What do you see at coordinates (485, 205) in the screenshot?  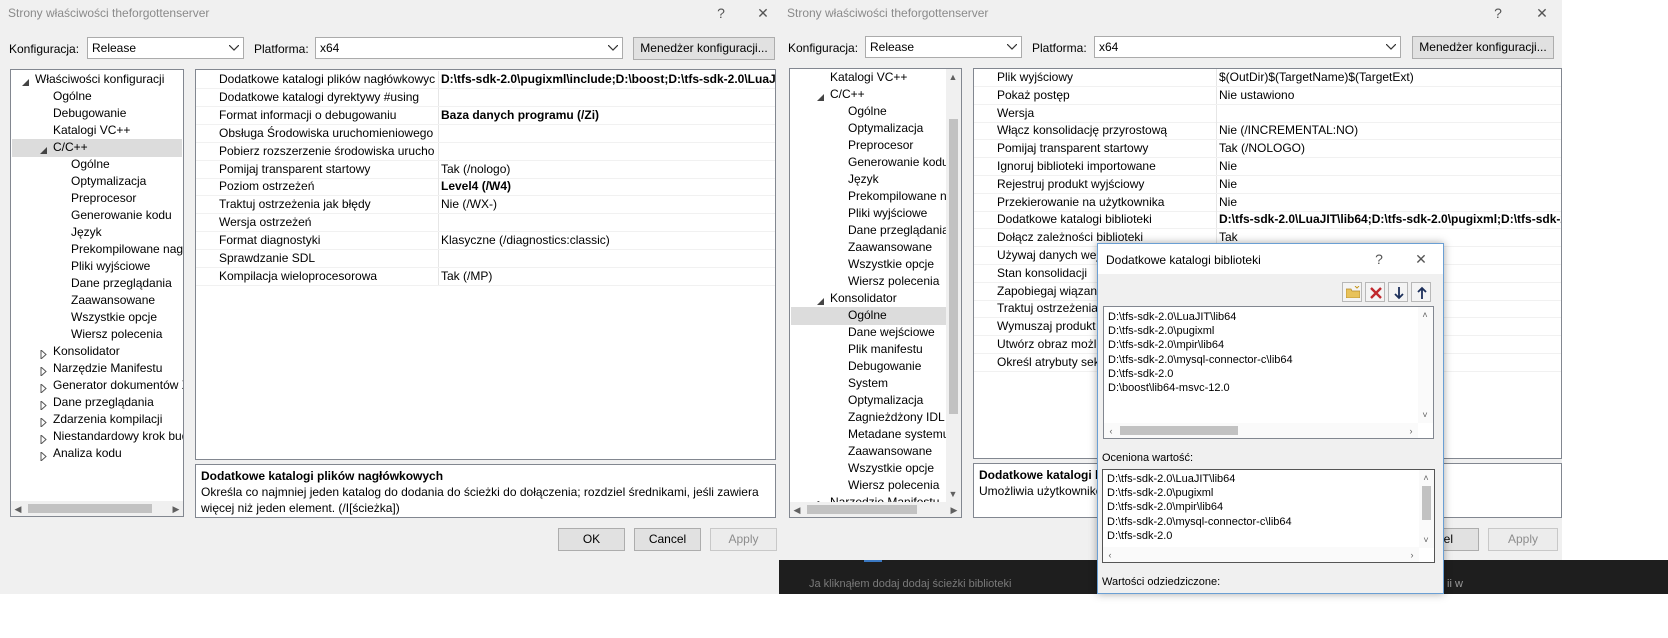 I see `property-row: Traktuj ostrzeżenia jak błędy Nie (/WX-)` at bounding box center [485, 205].